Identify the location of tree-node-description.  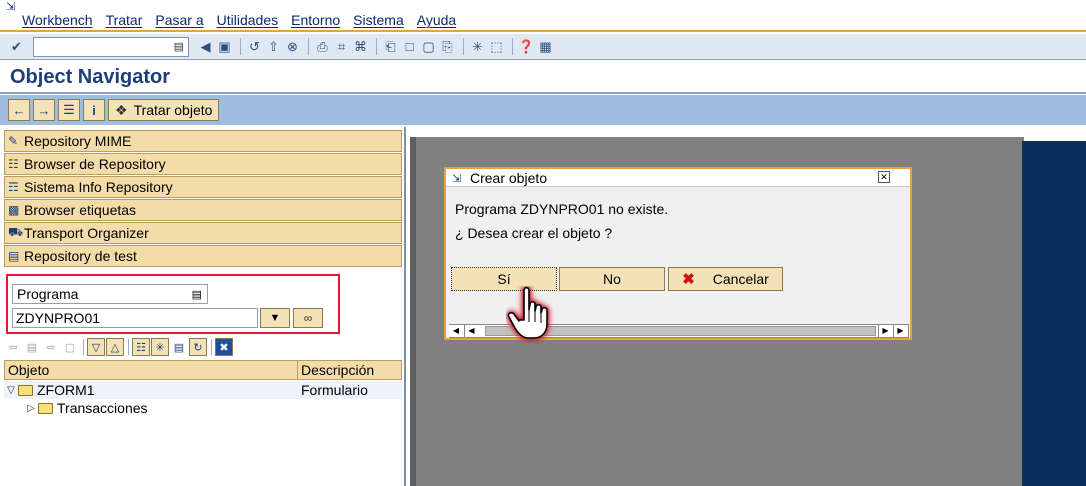
(299, 408).